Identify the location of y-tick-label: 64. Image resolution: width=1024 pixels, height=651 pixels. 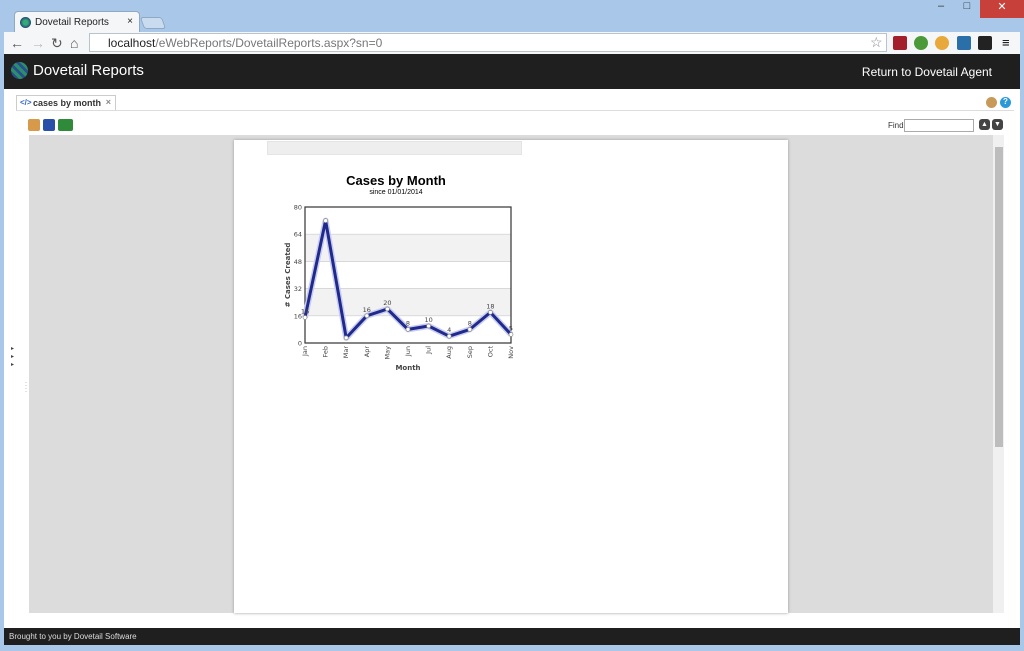
(298, 235).